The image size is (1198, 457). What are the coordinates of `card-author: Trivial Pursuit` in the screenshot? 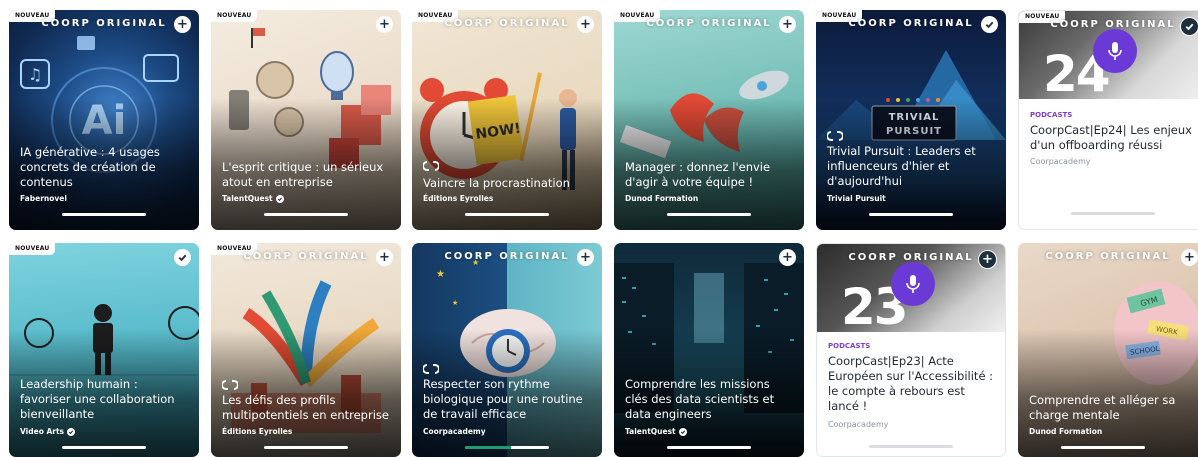 It's located at (856, 198).